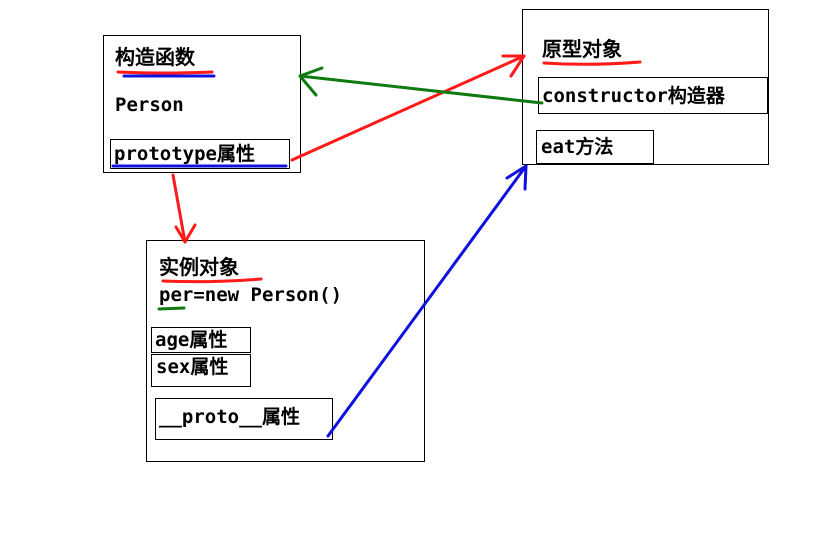  I want to click on constructor-prop-label: constructor构造器, so click(633, 96).